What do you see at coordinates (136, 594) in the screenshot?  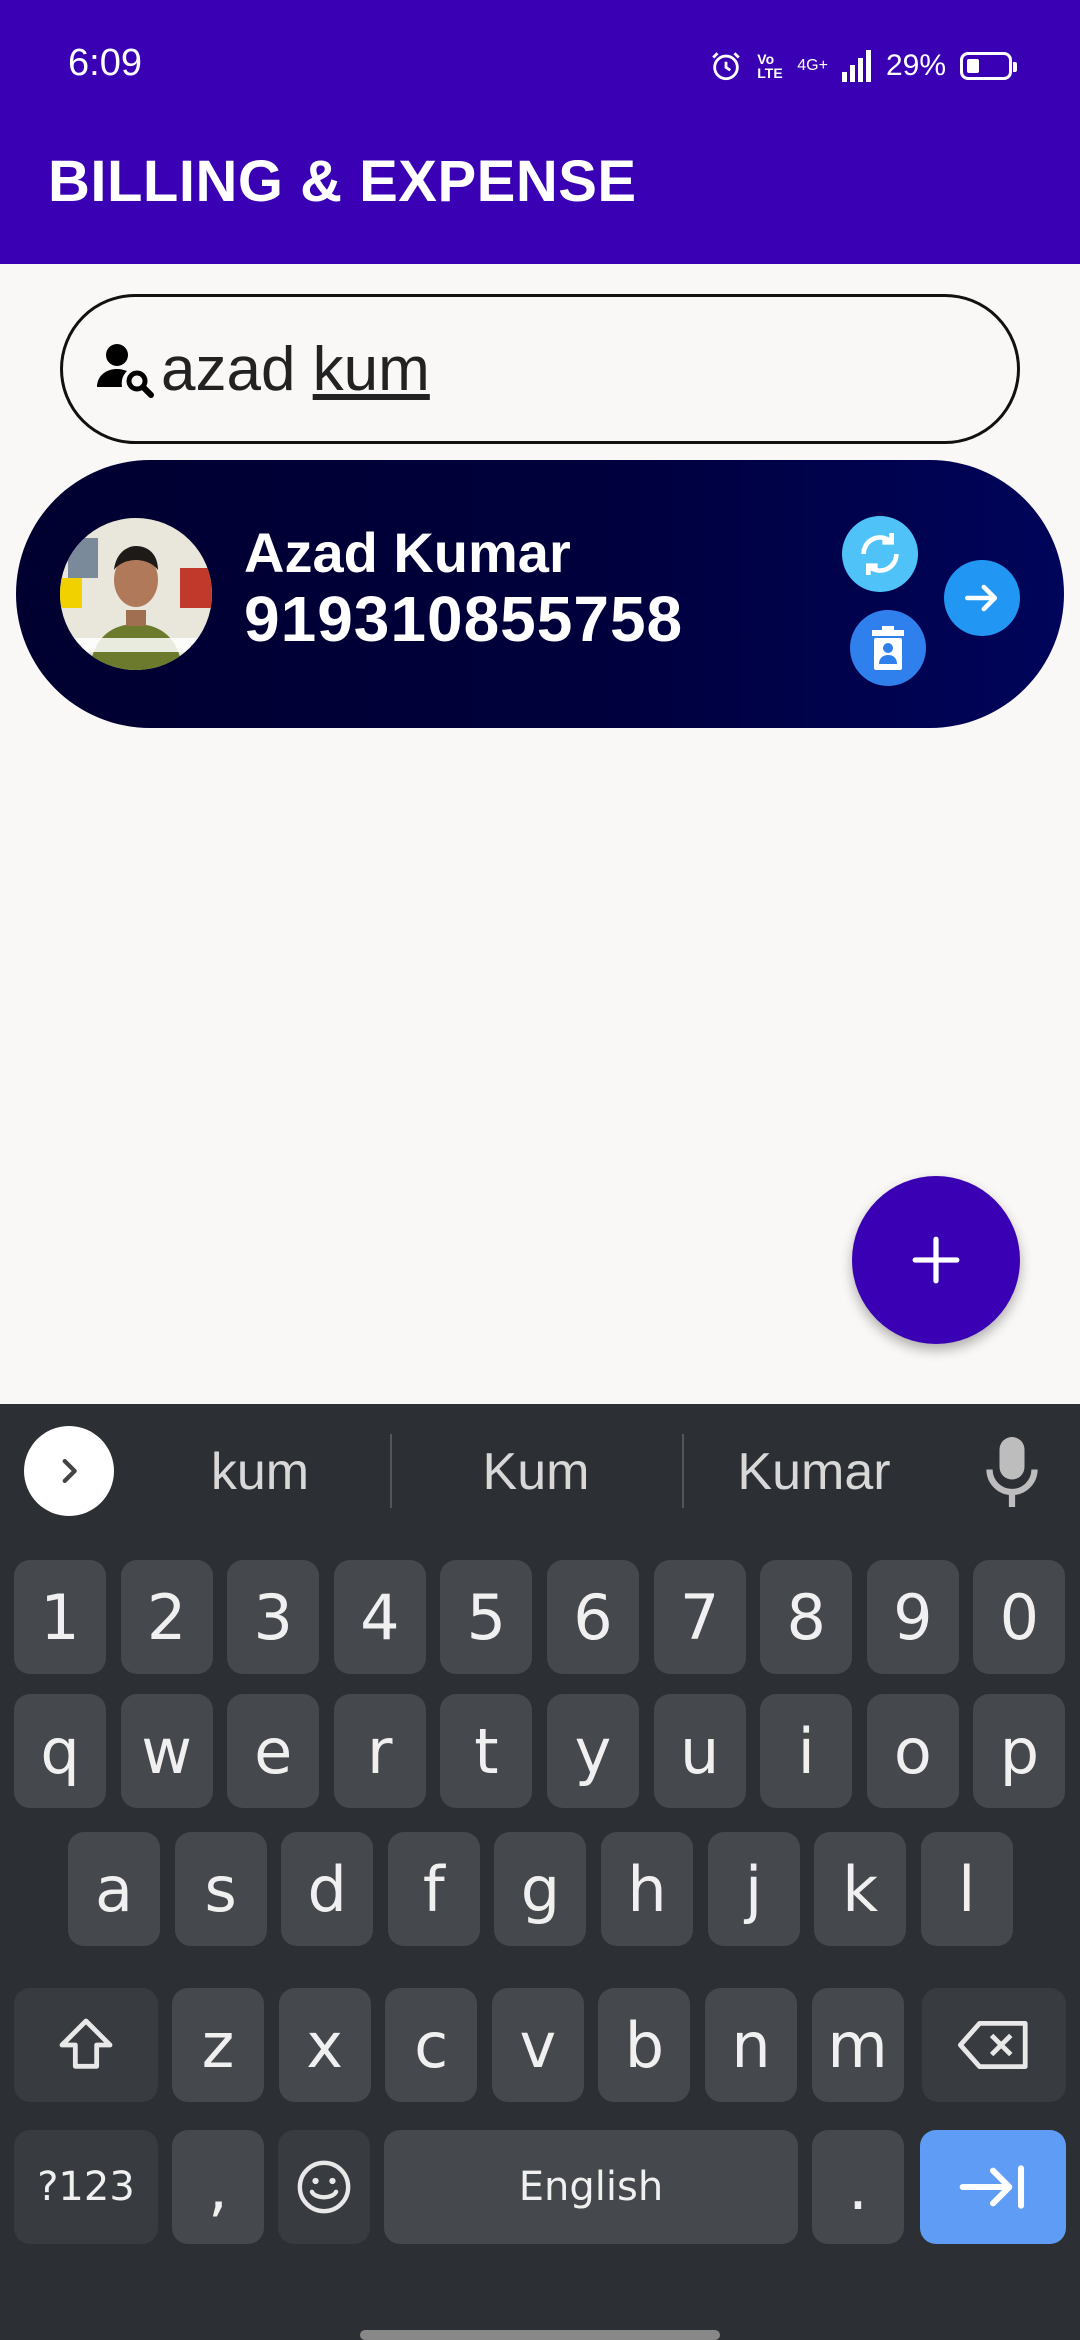 I see `avatar` at bounding box center [136, 594].